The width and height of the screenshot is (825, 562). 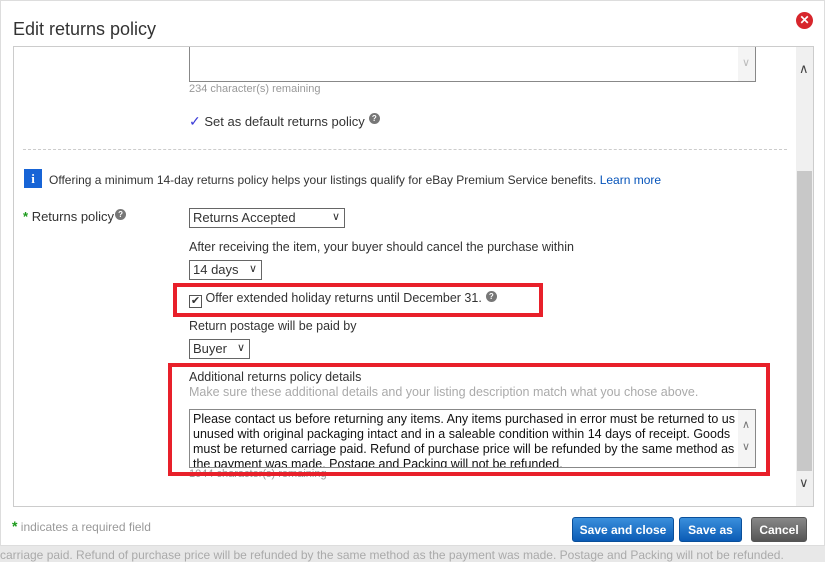 I want to click on highlight-details, so click(x=469, y=419).